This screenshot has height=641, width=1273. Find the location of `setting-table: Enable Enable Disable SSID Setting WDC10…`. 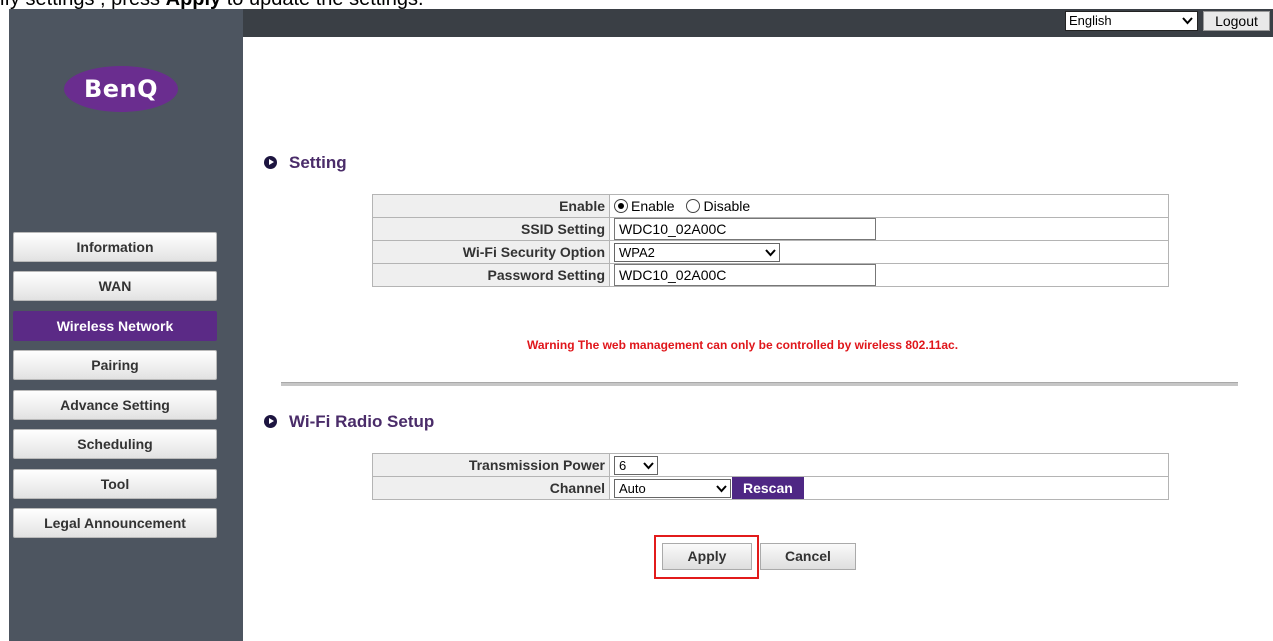

setting-table: Enable Enable Disable SSID Setting WDC10… is located at coordinates (770, 240).